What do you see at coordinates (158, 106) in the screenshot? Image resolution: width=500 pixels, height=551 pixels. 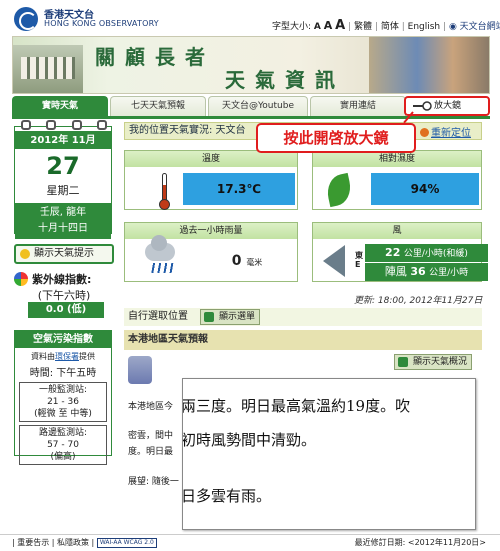 I see `tab-seven-day-forecast: 七天天氣預報` at bounding box center [158, 106].